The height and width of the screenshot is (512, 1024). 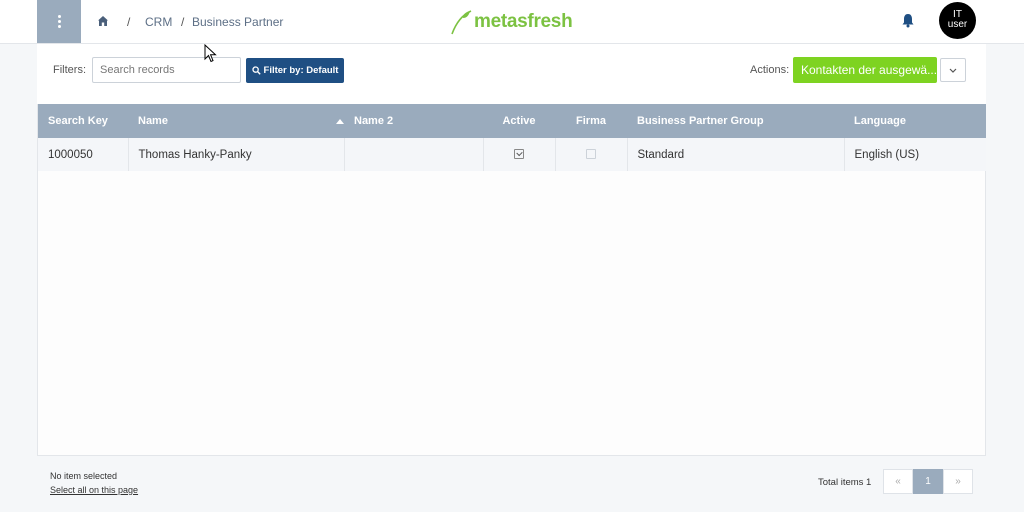 I want to click on total-items: Total items 1, so click(x=845, y=482).